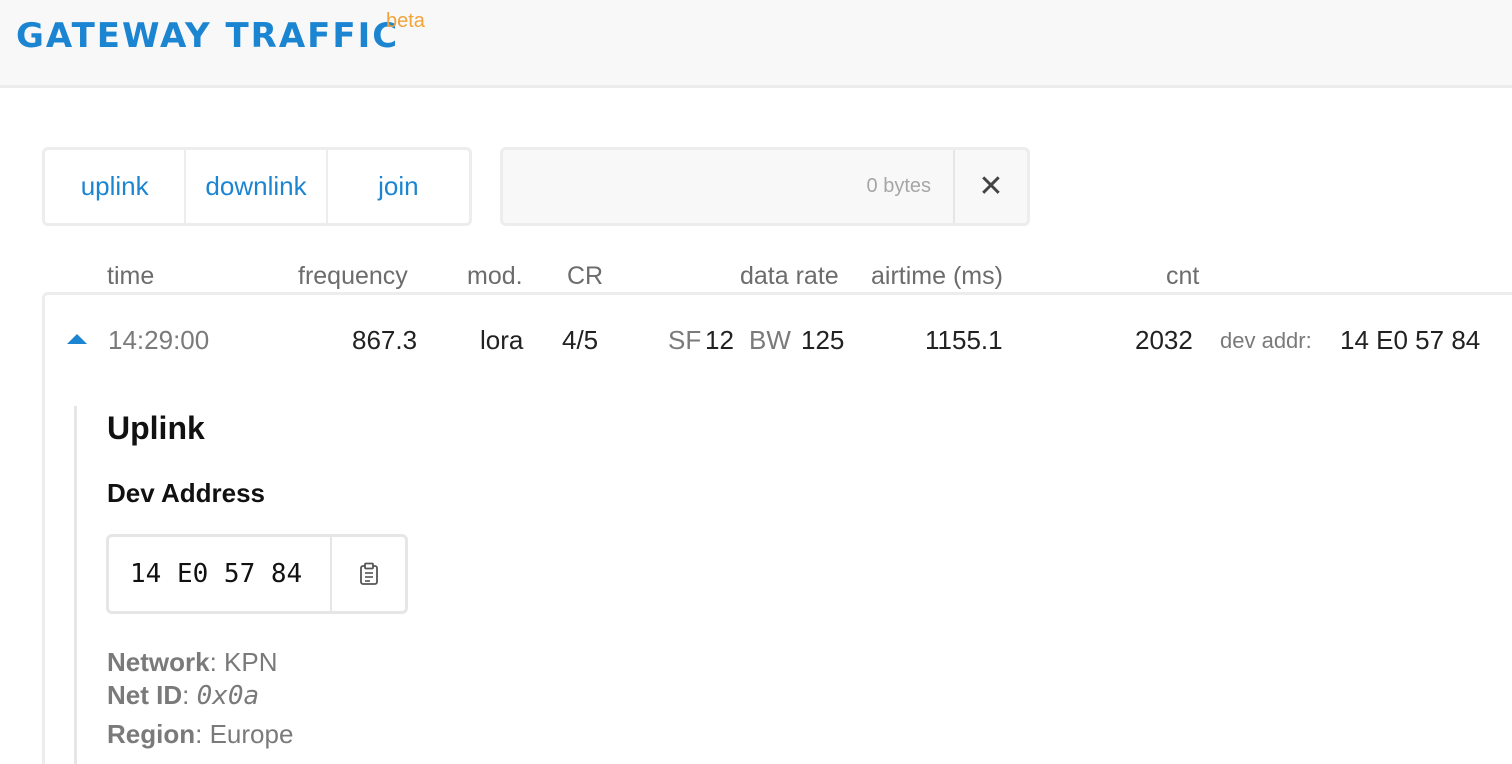 The image size is (1512, 764). What do you see at coordinates (823, 340) in the screenshot?
I see `entry-bw-value: 125` at bounding box center [823, 340].